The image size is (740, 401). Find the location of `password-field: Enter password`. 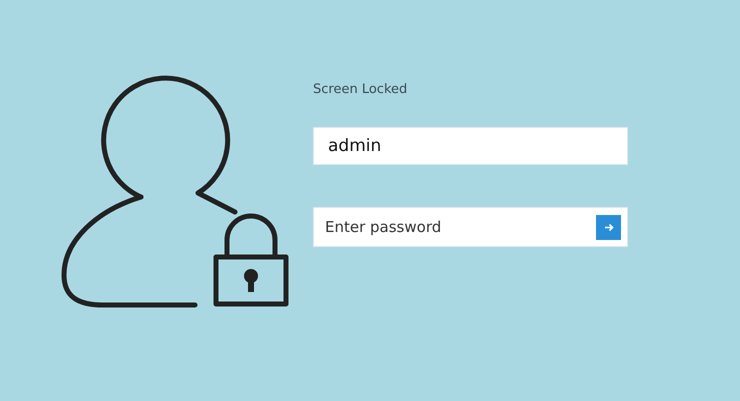

password-field: Enter password is located at coordinates (470, 227).